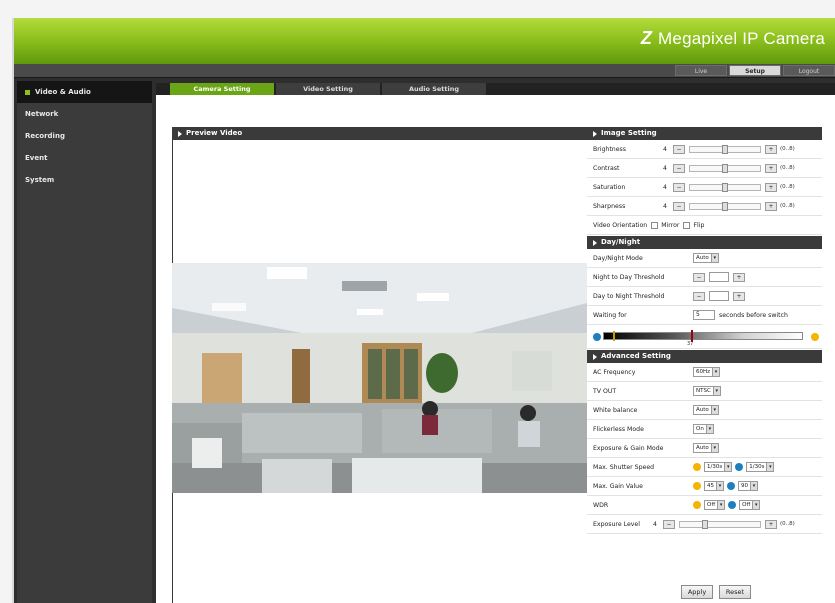 The width and height of the screenshot is (835, 603). What do you see at coordinates (629, 296) in the screenshot?
I see `day-to-night-label: Day to Night Threshold` at bounding box center [629, 296].